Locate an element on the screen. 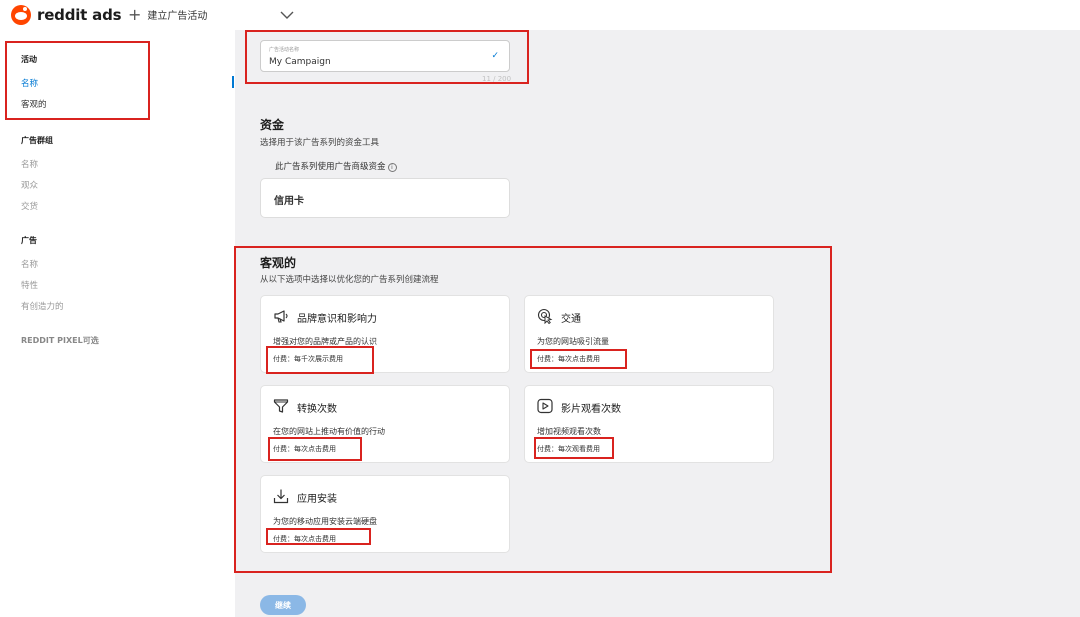 Image resolution: width=1080 pixels, height=617 pixels. active-step-indicator is located at coordinates (233, 82).